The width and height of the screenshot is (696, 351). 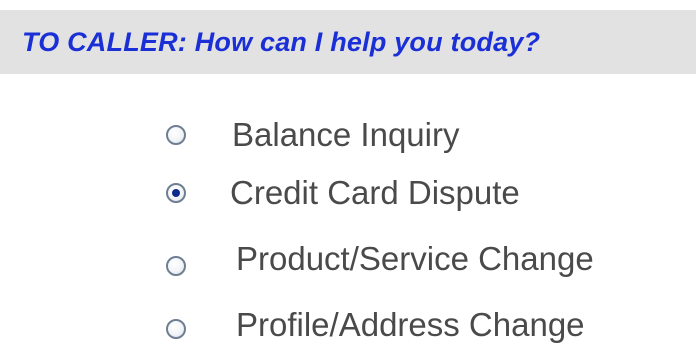 I want to click on option-label: Product/Service Change, so click(x=415, y=258).